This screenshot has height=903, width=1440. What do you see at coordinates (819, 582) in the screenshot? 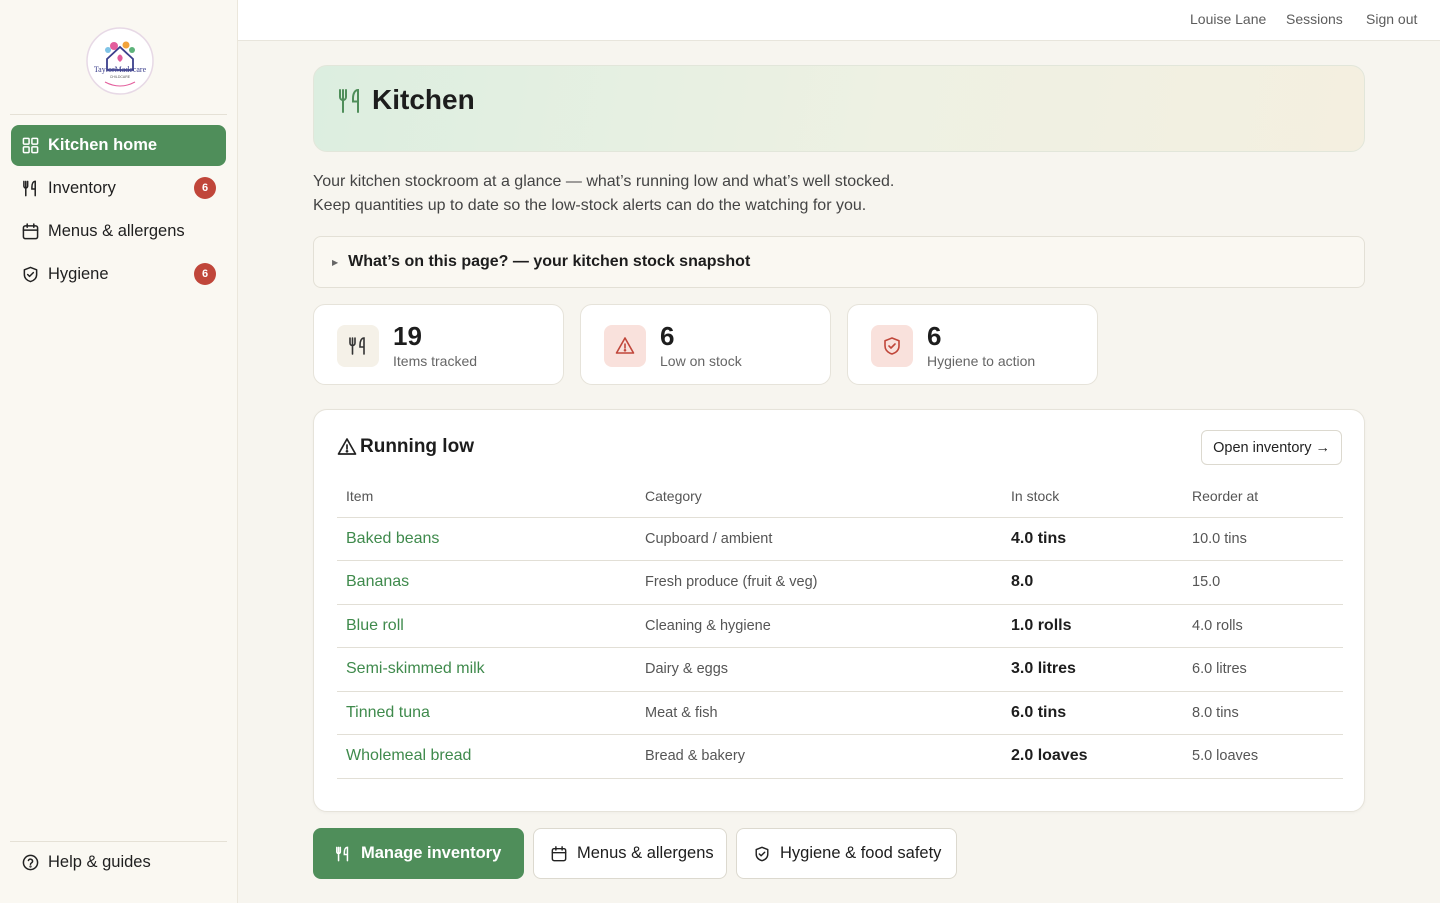
I see `item-category: Fresh produce (fruit & veg)` at bounding box center [819, 582].